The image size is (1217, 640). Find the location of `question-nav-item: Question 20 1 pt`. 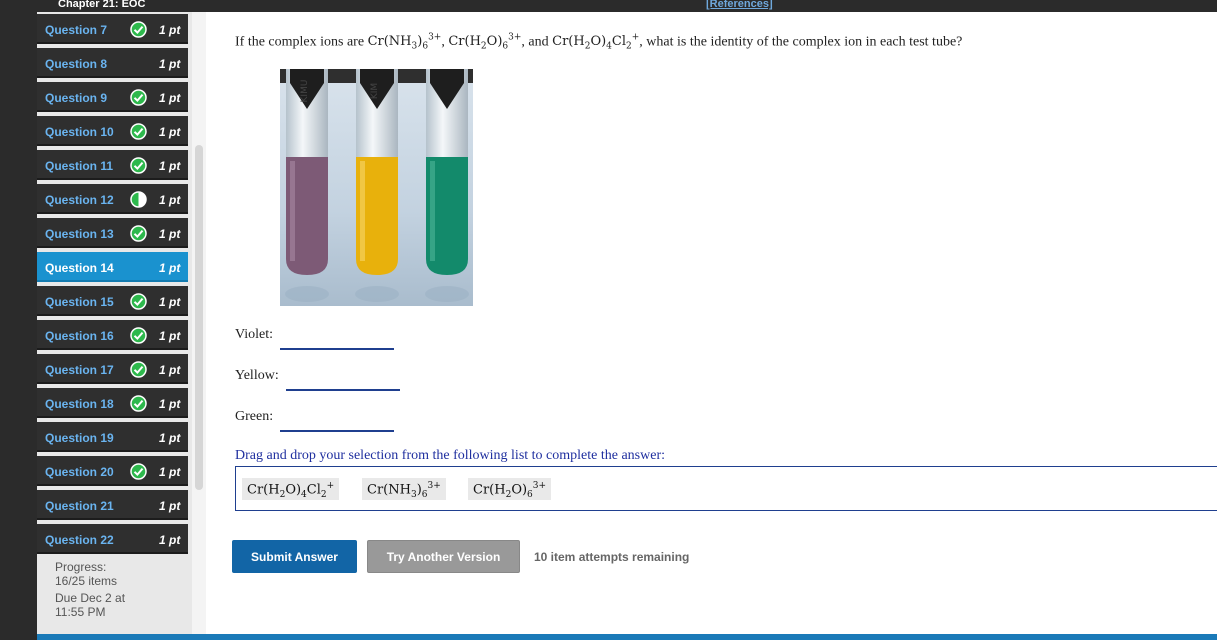

question-nav-item: Question 20 1 pt is located at coordinates (112, 471).